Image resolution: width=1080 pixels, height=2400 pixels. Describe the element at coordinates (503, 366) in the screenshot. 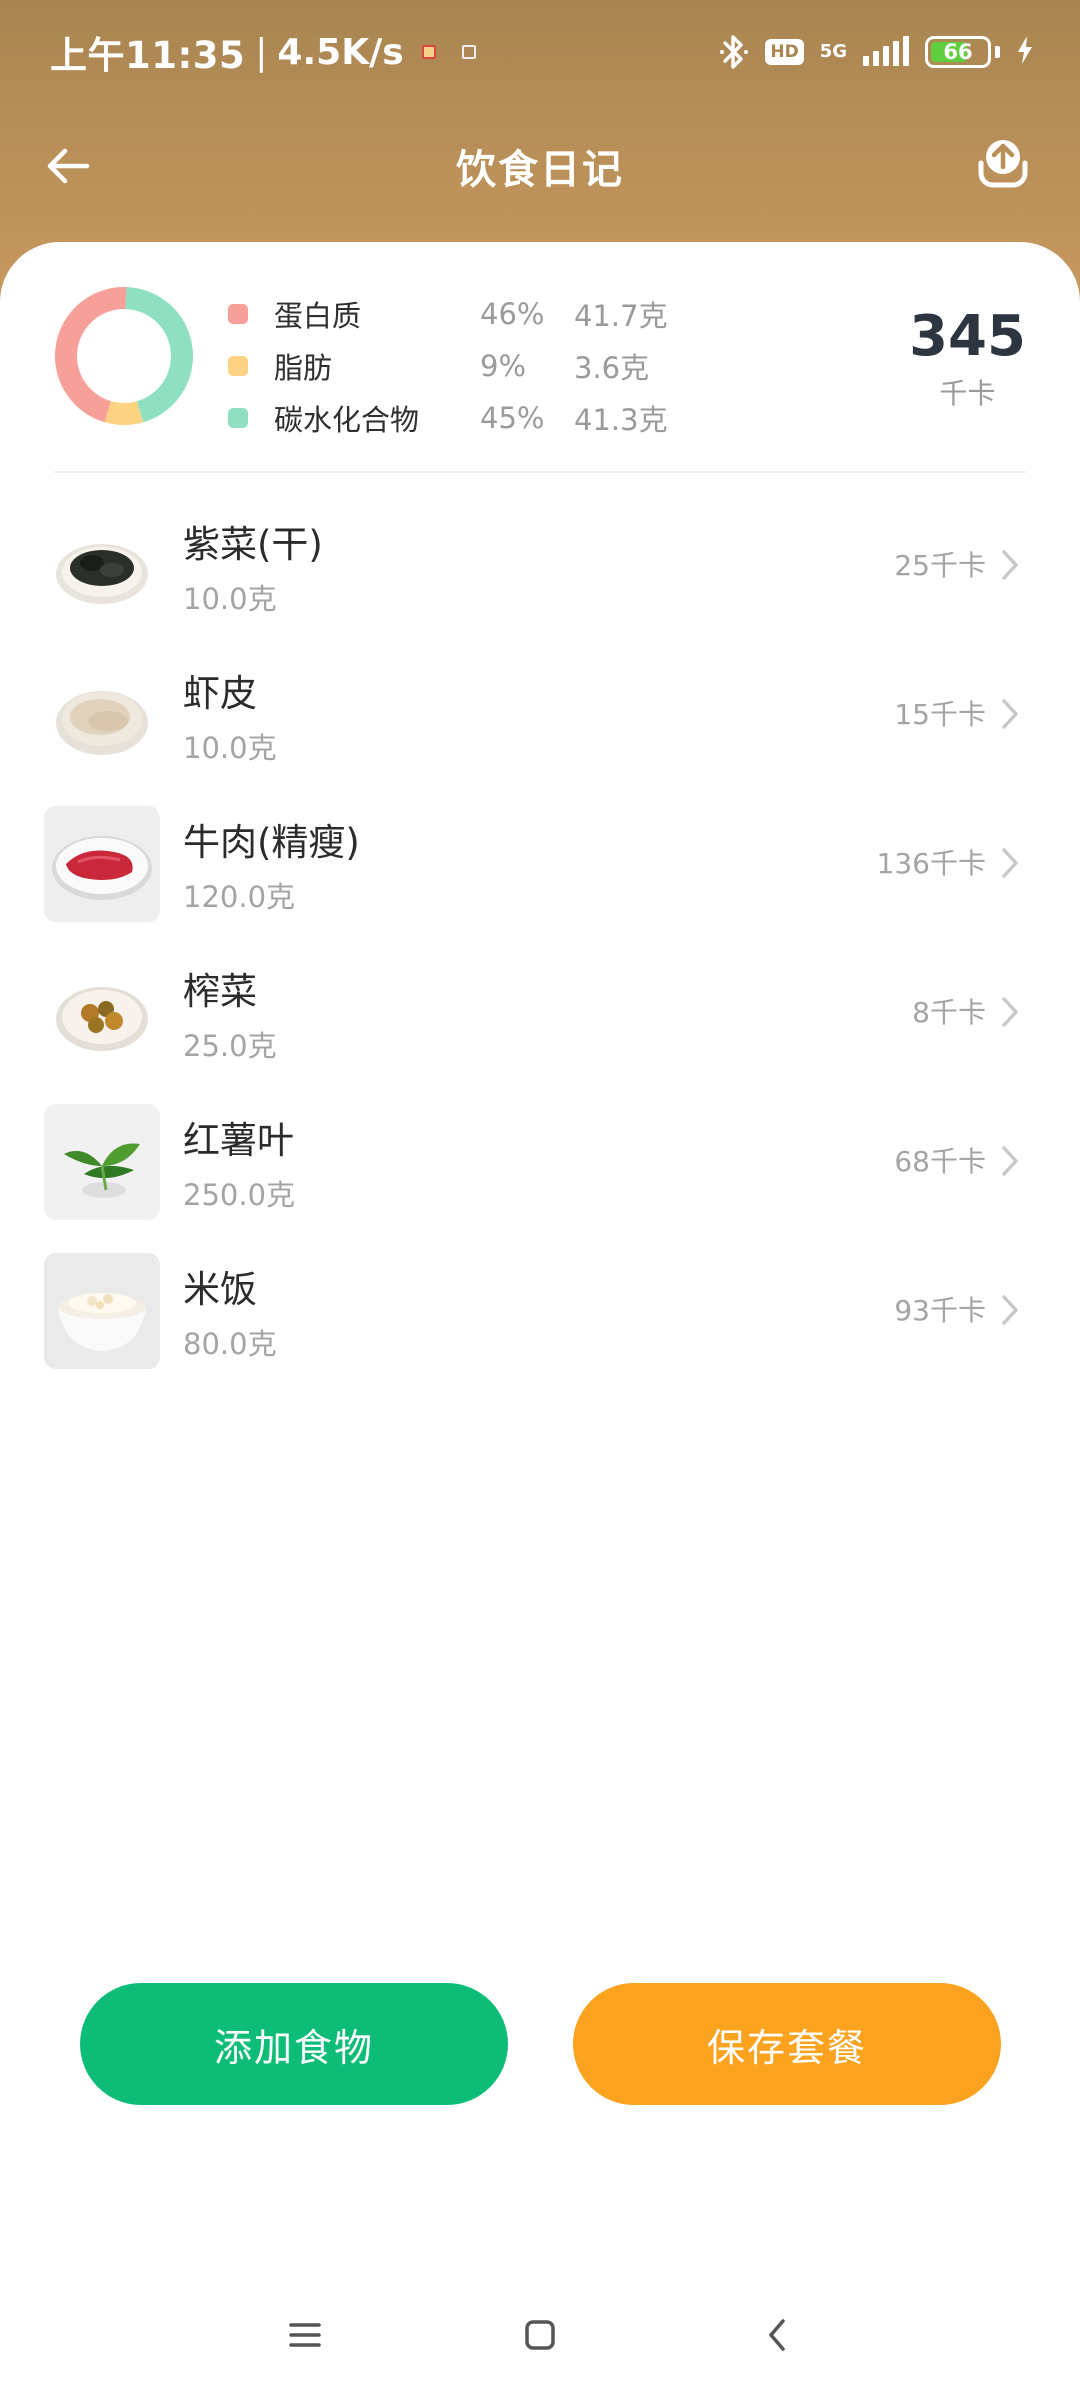

I see `legend-percent: 9%` at that location.